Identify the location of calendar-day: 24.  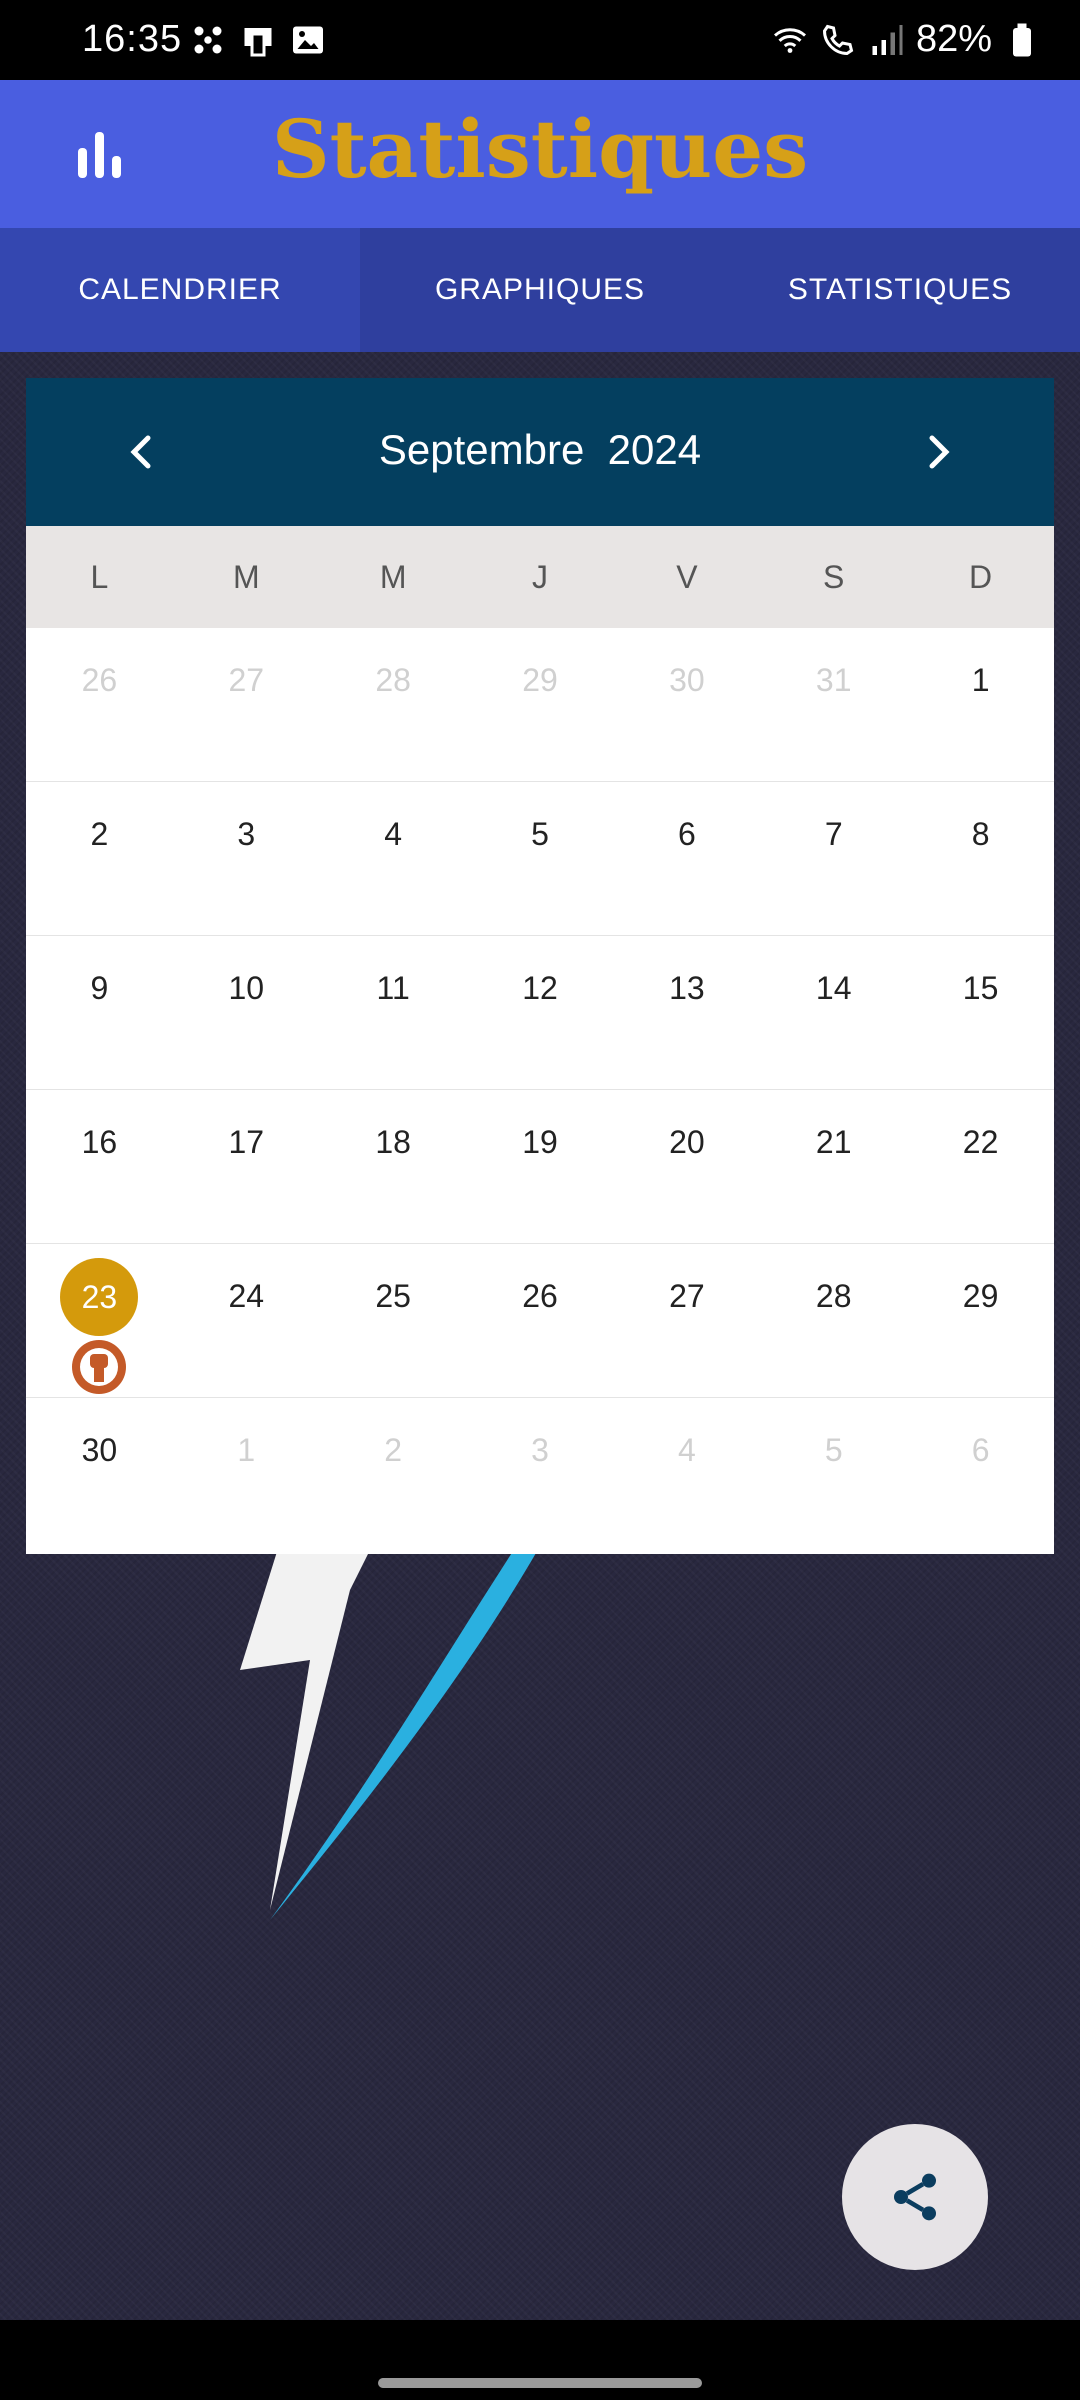
(246, 1320).